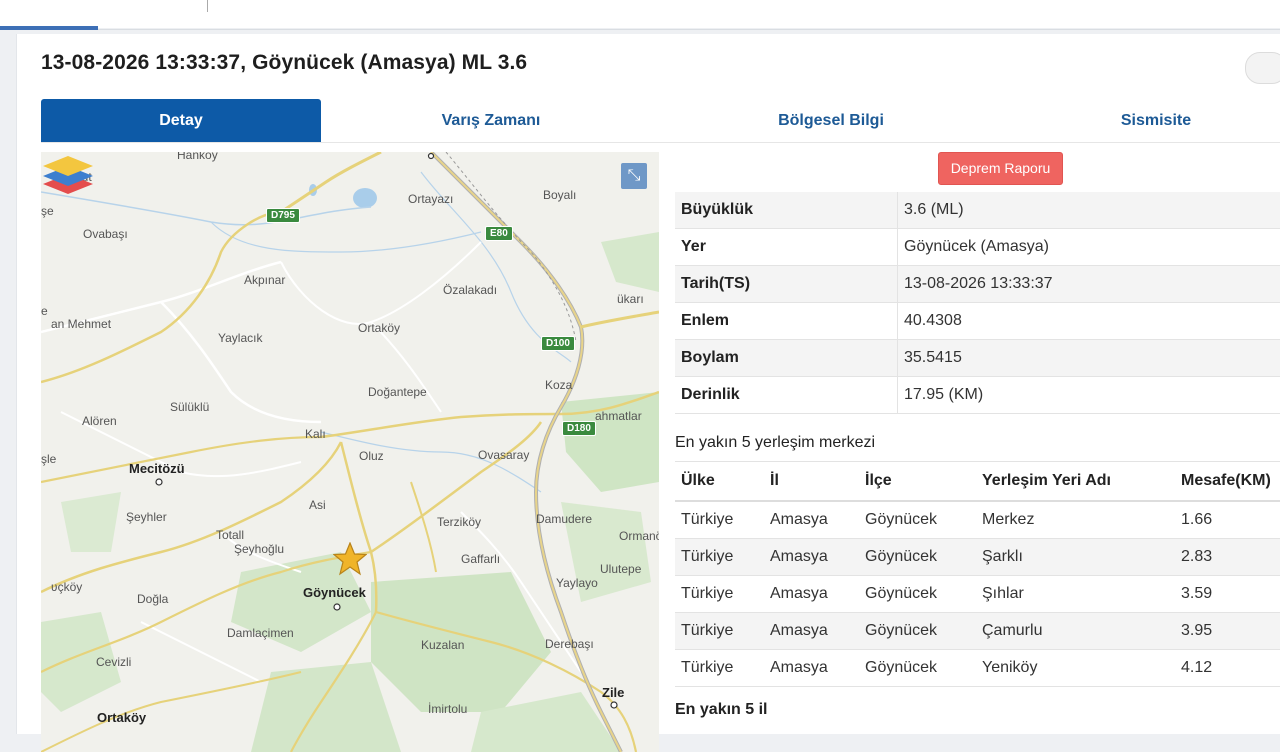 This screenshot has height=752, width=1280. I want to click on table-row: Türkiye Amasya Göynücek Yeniköy 4.12, so click(977, 668).